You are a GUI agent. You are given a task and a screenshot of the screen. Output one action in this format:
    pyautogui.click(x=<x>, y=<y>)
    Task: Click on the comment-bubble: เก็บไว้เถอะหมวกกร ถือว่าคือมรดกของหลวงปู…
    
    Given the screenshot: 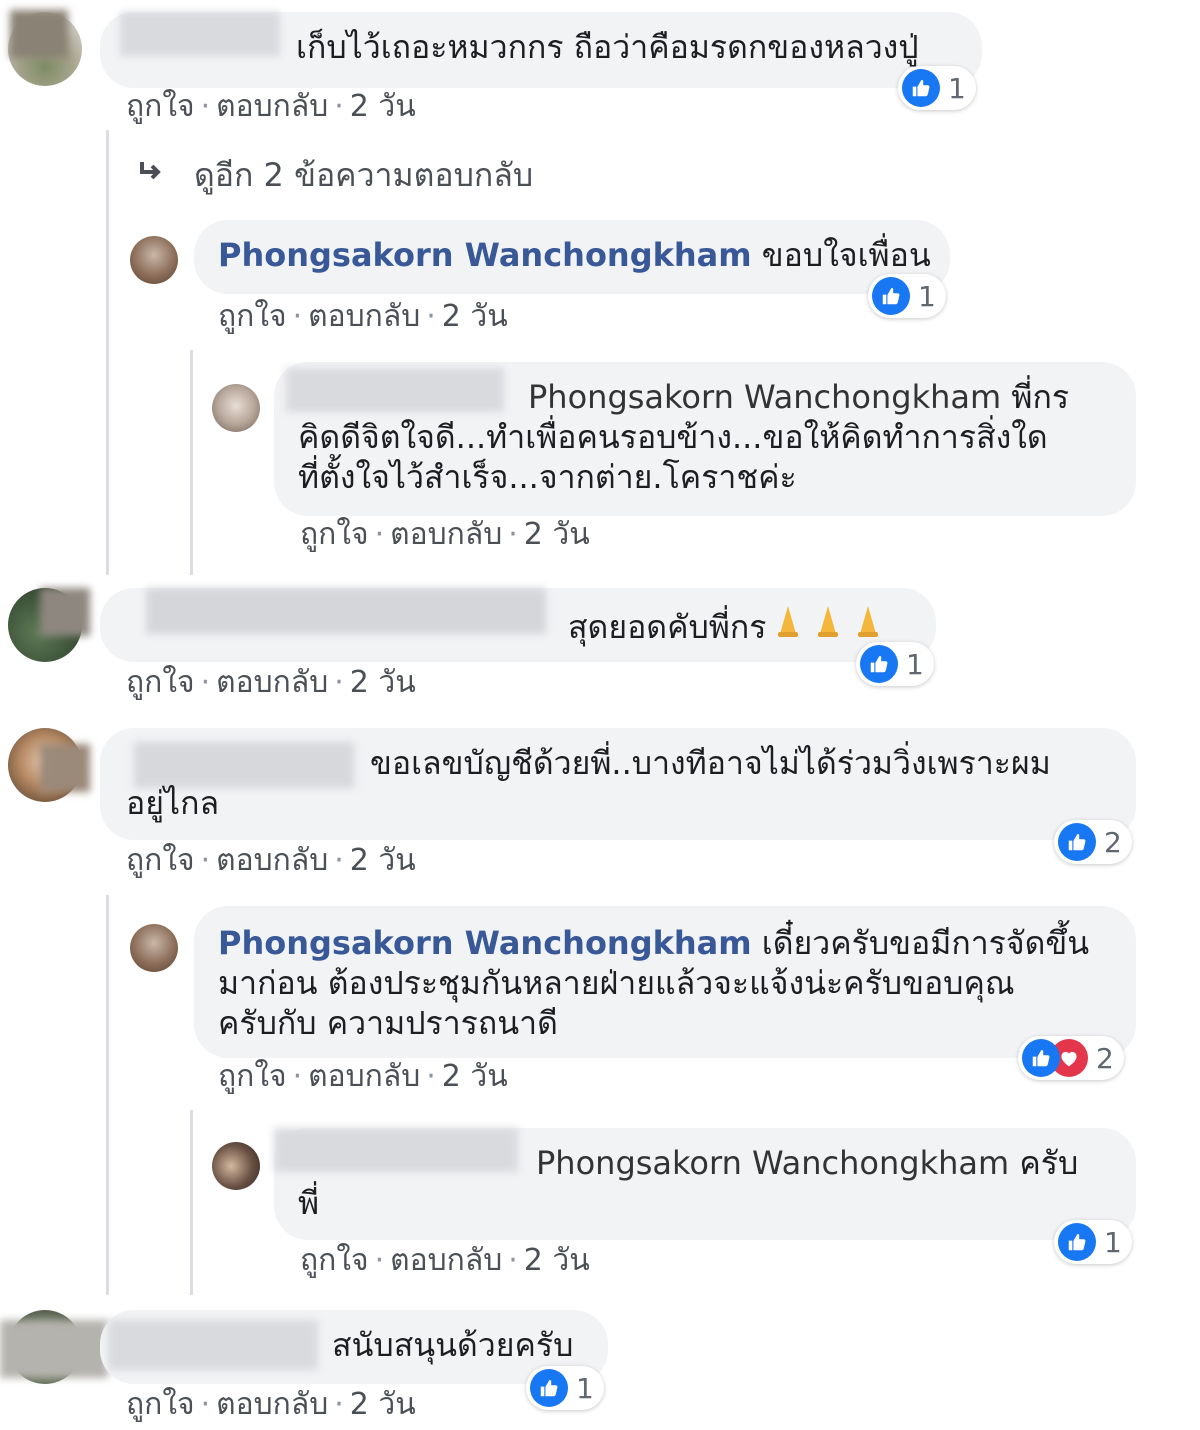 What is the action you would take?
    pyautogui.click(x=541, y=50)
    